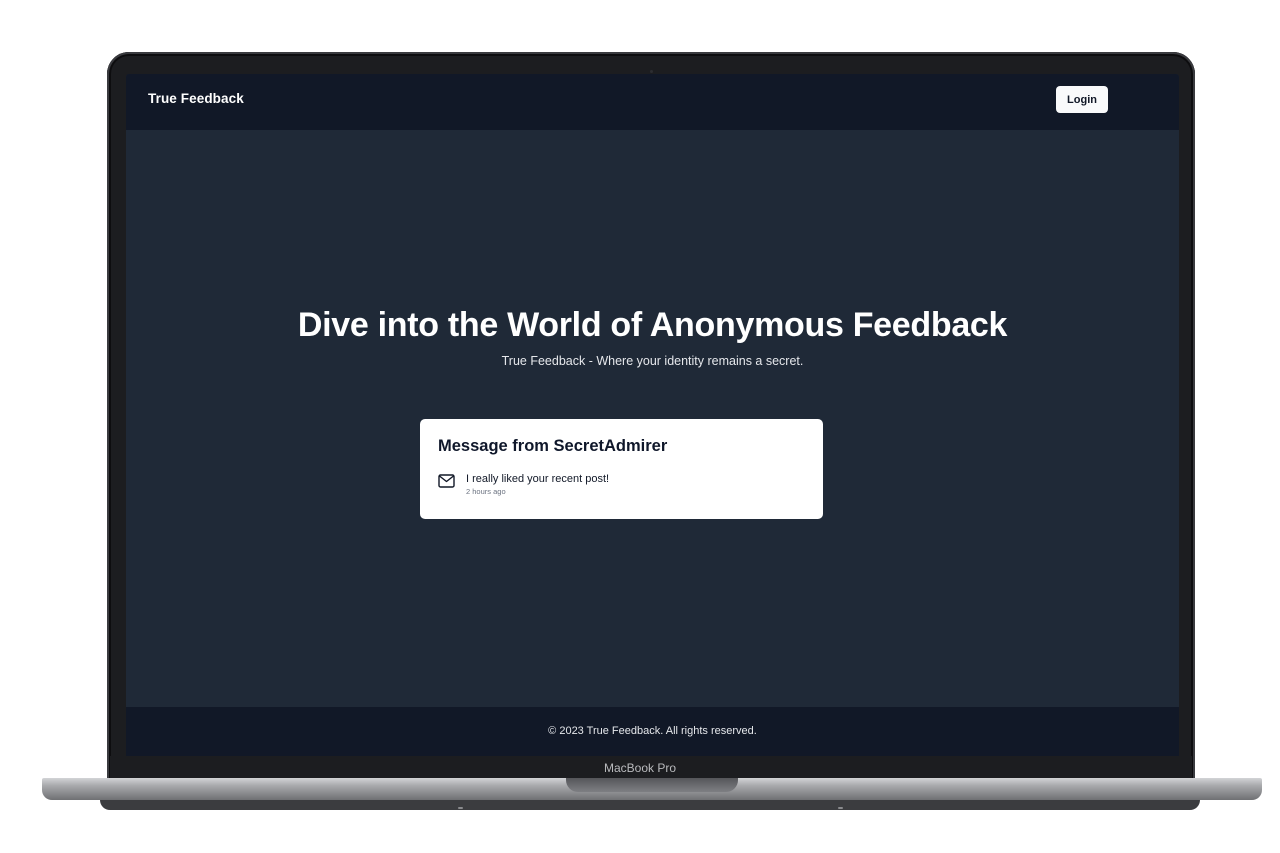 This screenshot has height=853, width=1280. Describe the element at coordinates (446, 481) in the screenshot. I see `mail-icon` at that location.